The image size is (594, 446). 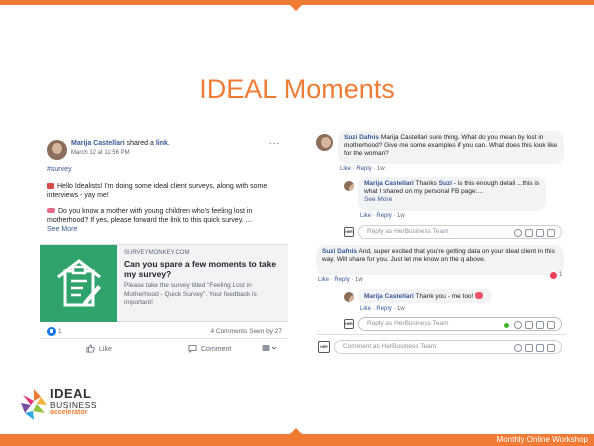 I want to click on logo-mark-icon, so click(x=34, y=404).